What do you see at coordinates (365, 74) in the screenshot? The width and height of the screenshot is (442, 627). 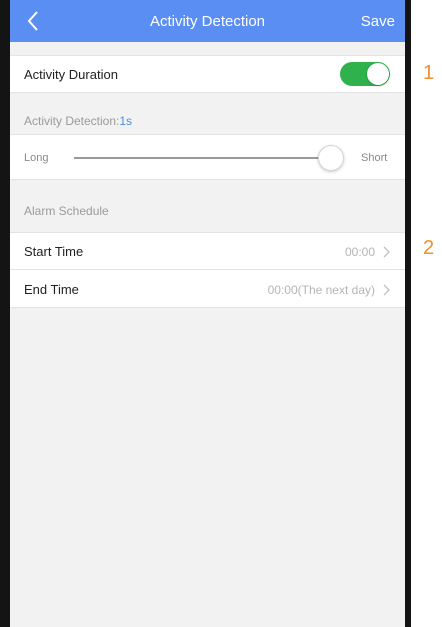 I see `activity-duration-toggle` at bounding box center [365, 74].